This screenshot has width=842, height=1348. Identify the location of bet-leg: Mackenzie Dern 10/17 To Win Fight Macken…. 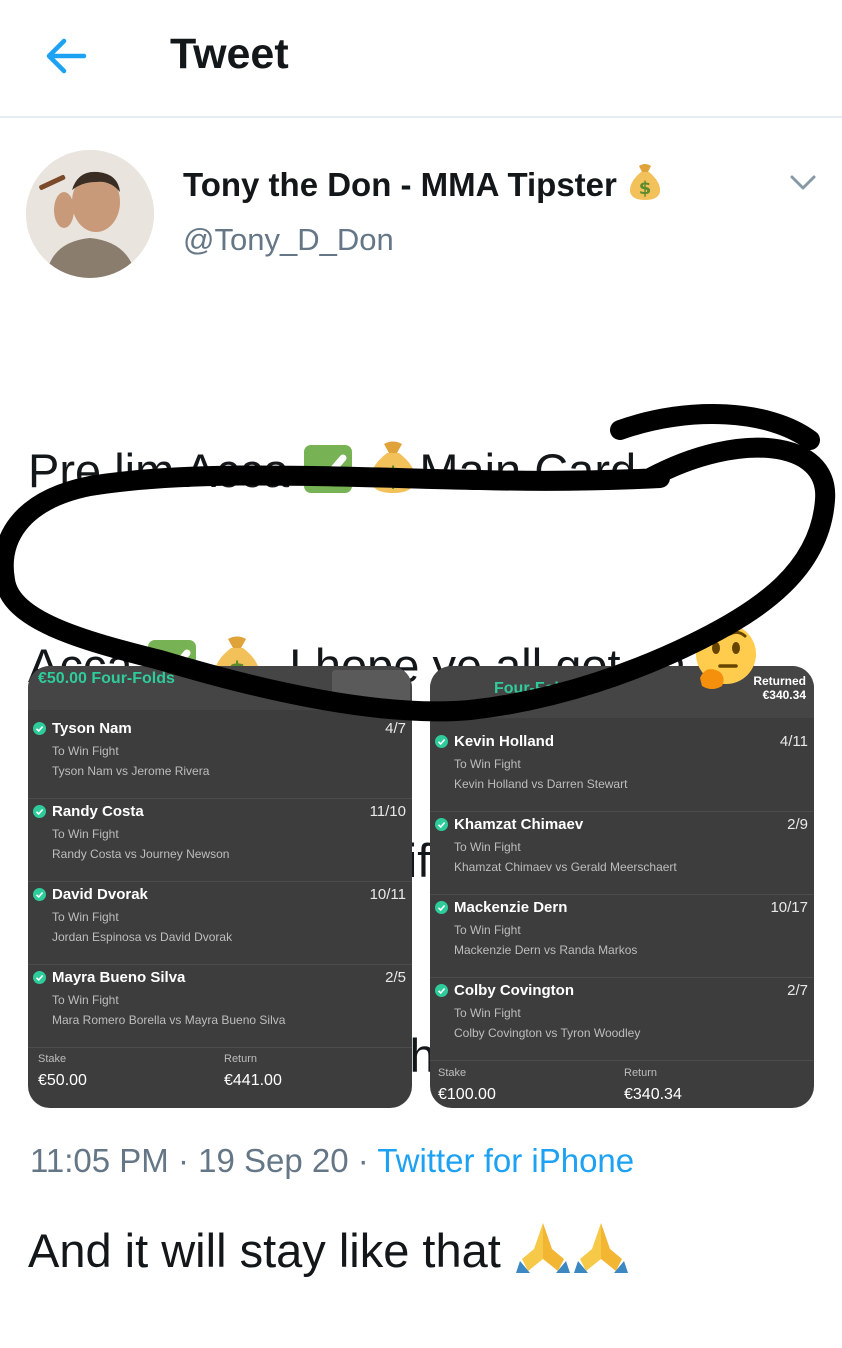
(622, 936).